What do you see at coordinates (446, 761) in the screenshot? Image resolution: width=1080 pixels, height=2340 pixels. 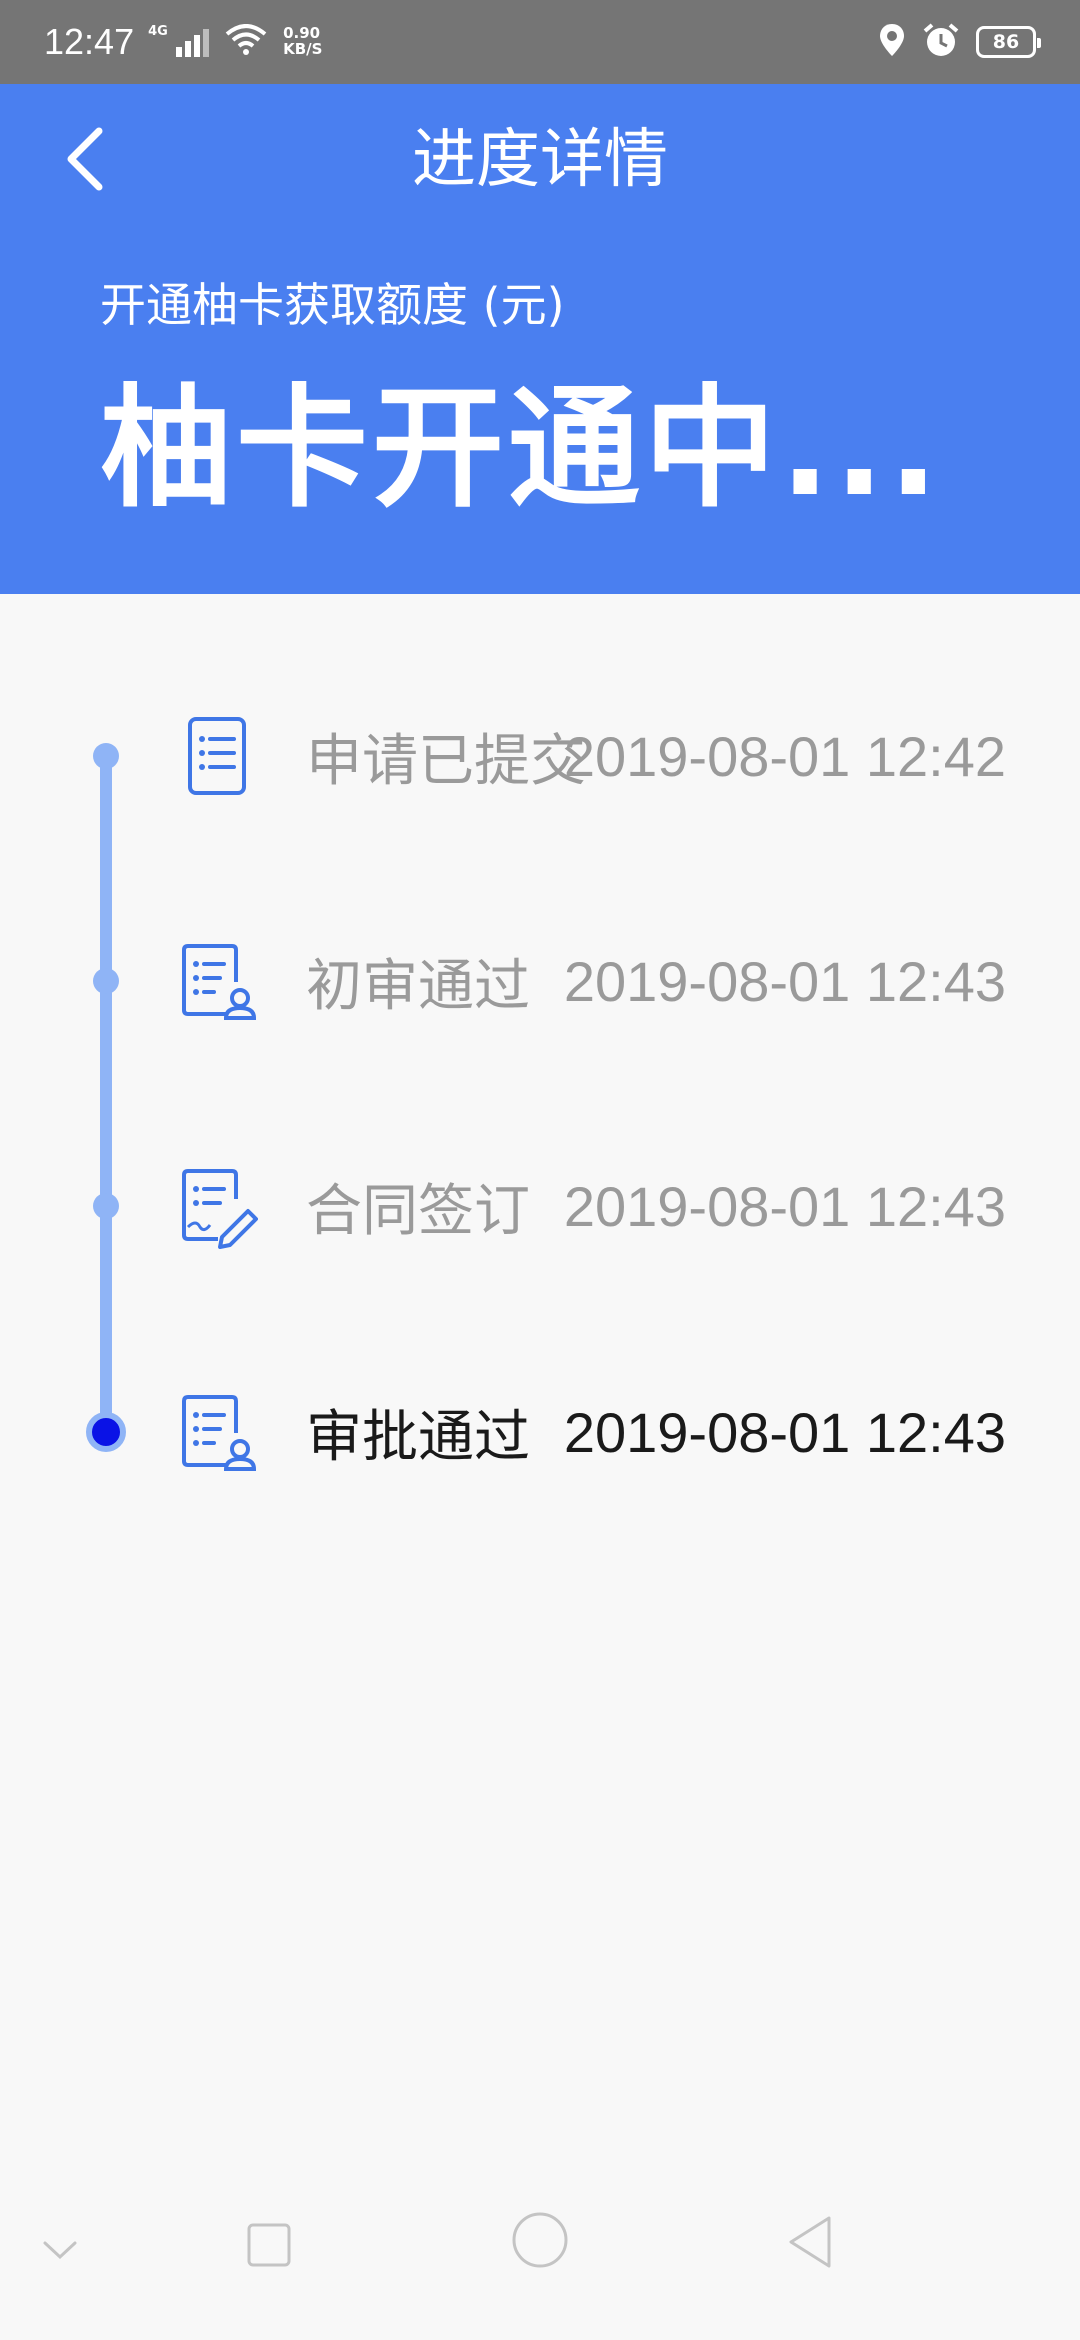 I see `step-label: 申请已提交` at bounding box center [446, 761].